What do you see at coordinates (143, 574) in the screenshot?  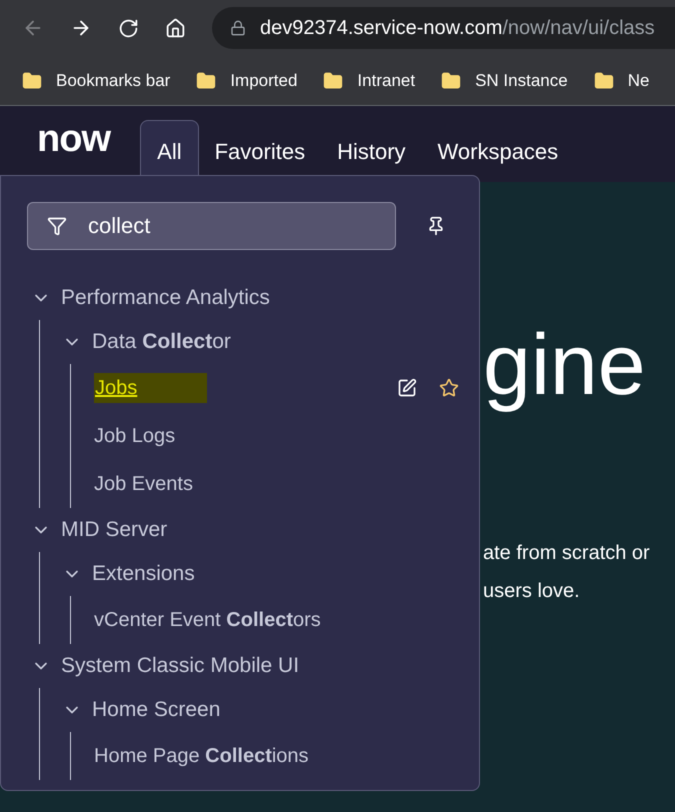 I see `menu-group-label: Extensions` at bounding box center [143, 574].